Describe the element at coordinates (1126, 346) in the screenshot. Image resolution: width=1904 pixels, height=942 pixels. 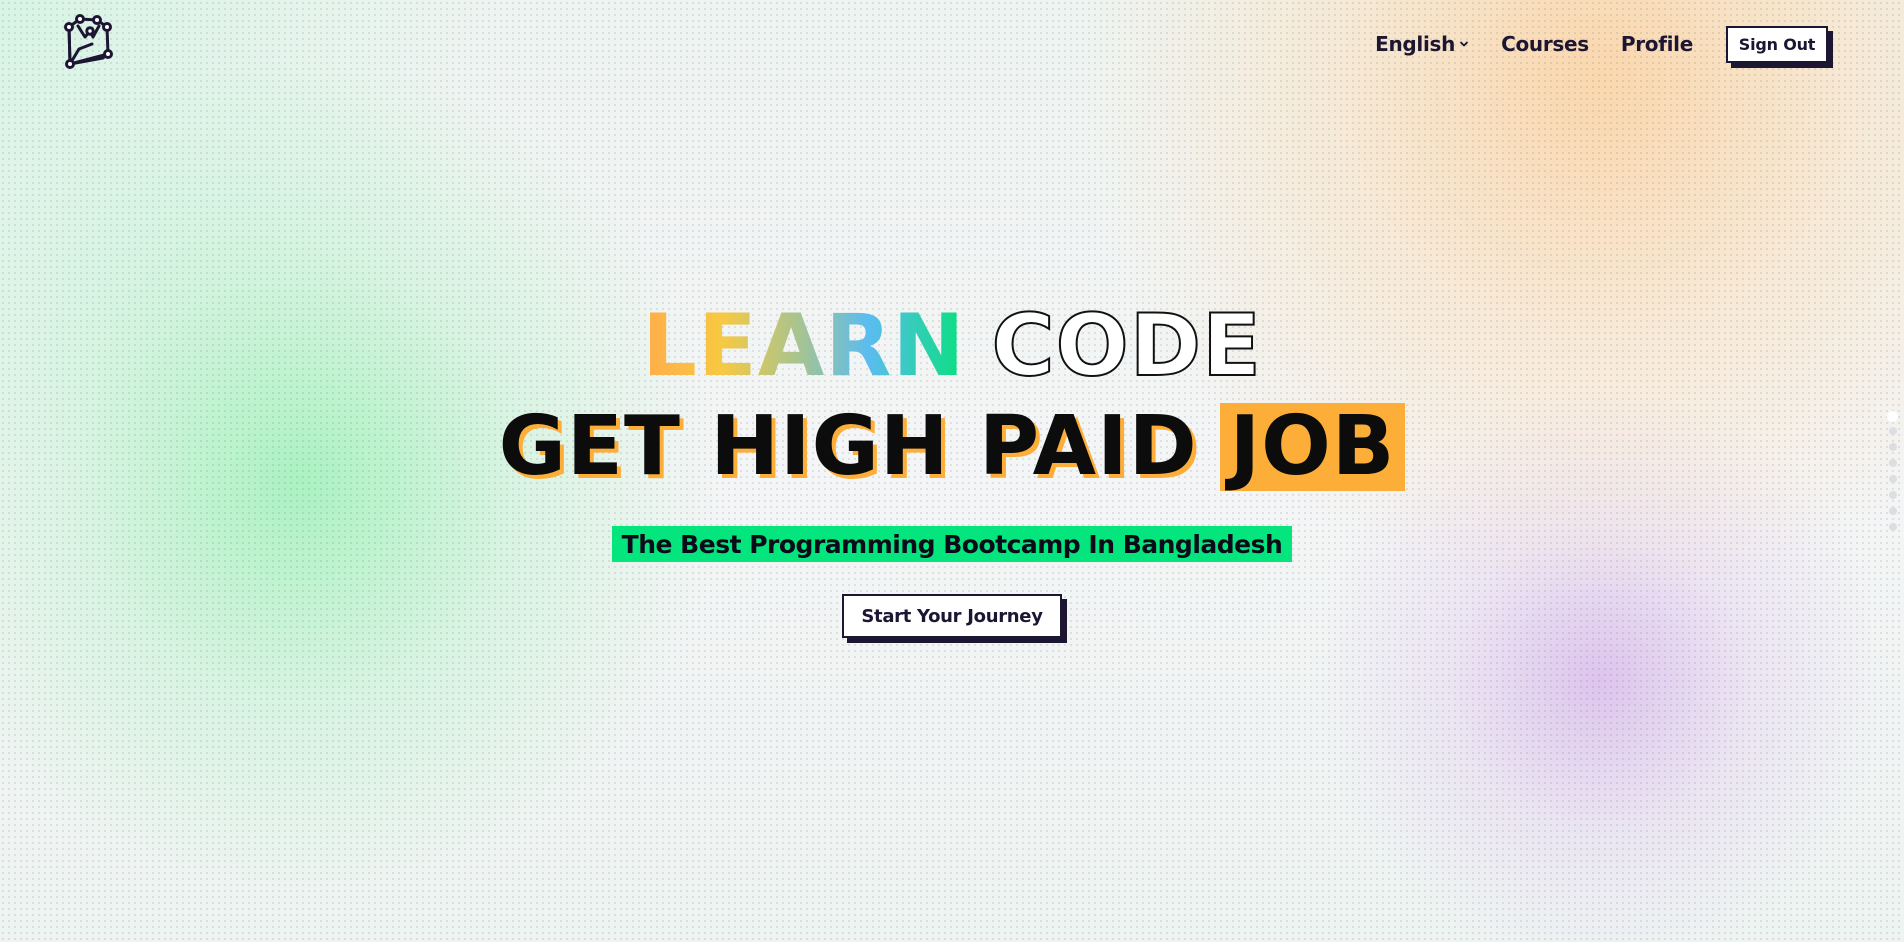
I see `hero-code-word: CODE` at that location.